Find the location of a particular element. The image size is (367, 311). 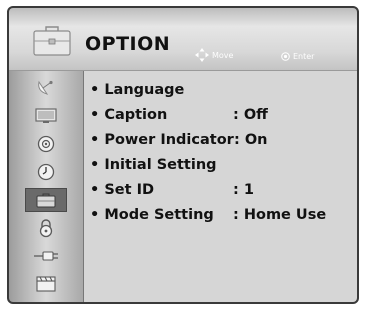

menu-item-value: : 1 is located at coordinates (243, 190).